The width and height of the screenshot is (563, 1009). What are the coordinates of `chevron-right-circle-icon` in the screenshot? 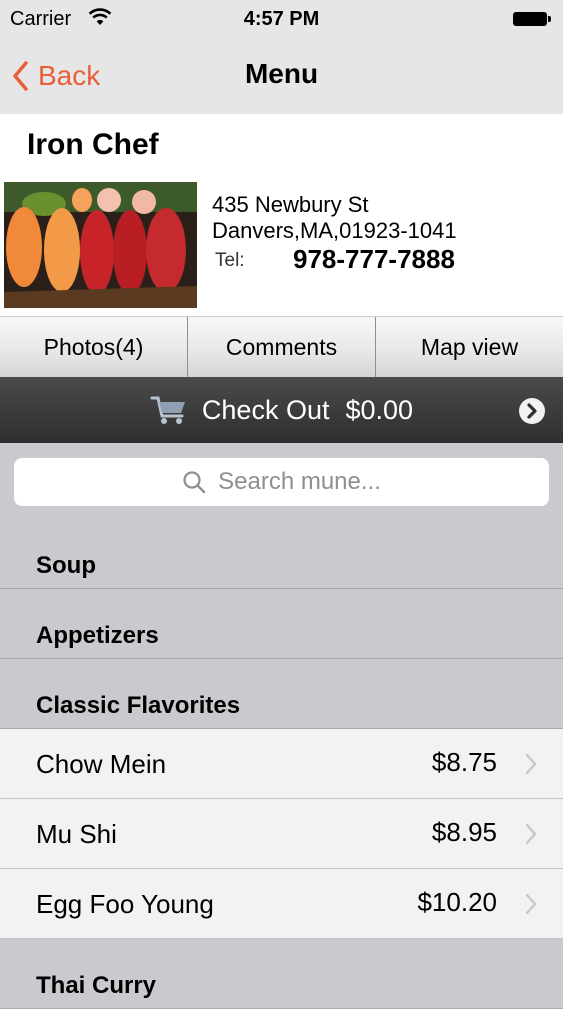 It's located at (532, 411).